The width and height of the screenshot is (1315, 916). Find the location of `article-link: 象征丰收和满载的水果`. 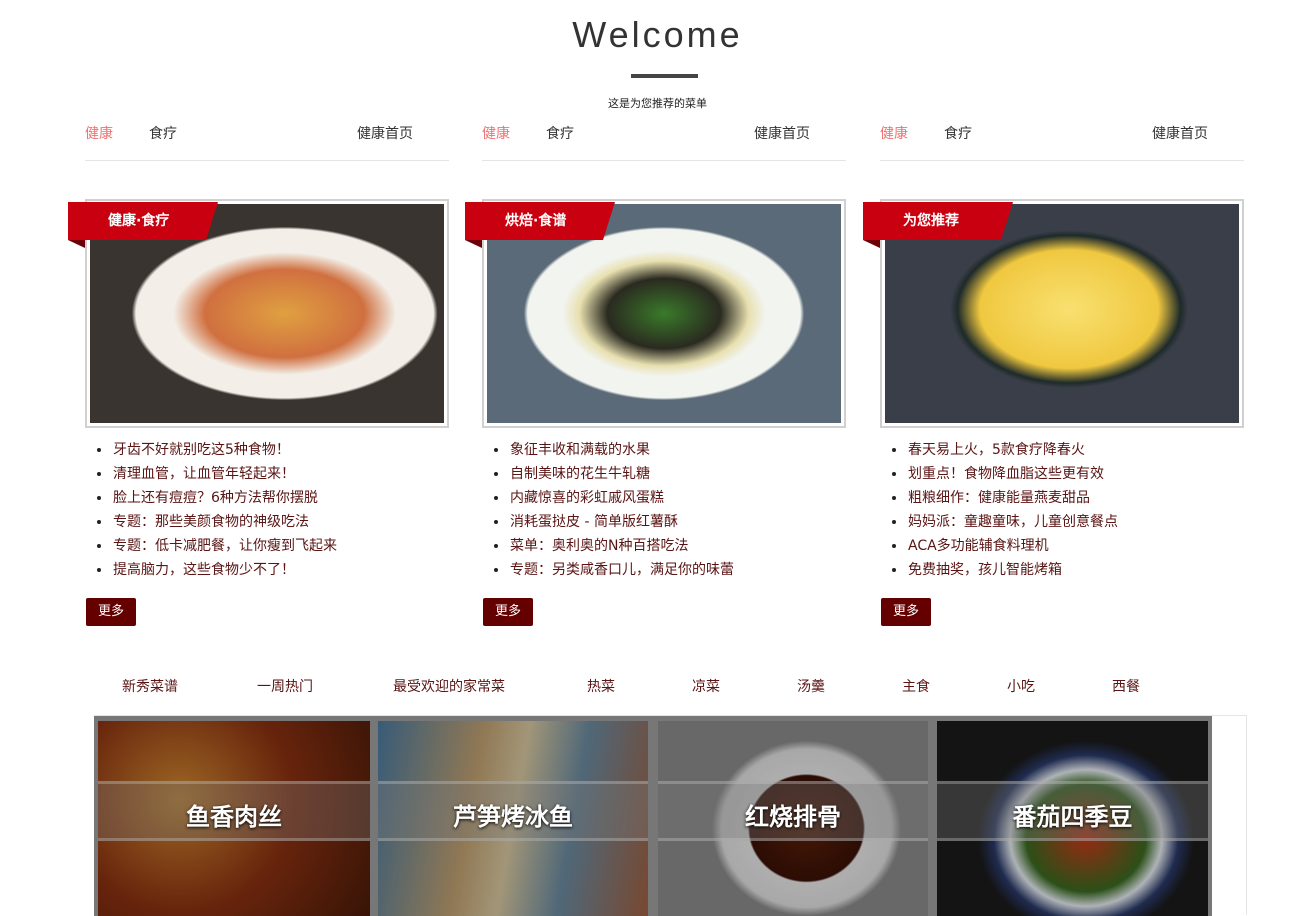

article-link: 象征丰收和满载的水果 is located at coordinates (613, 450).